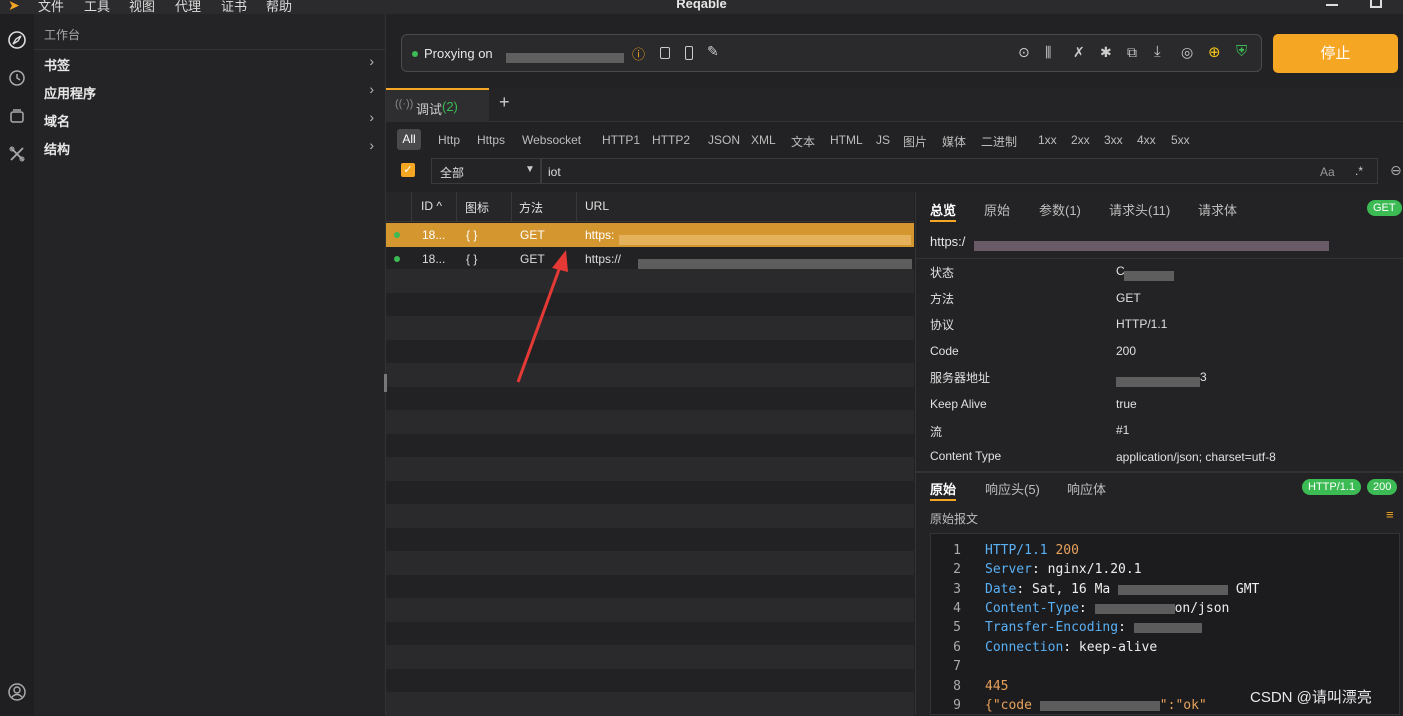 This screenshot has height=716, width=1403. I want to click on compass-icon, so click(17, 40).